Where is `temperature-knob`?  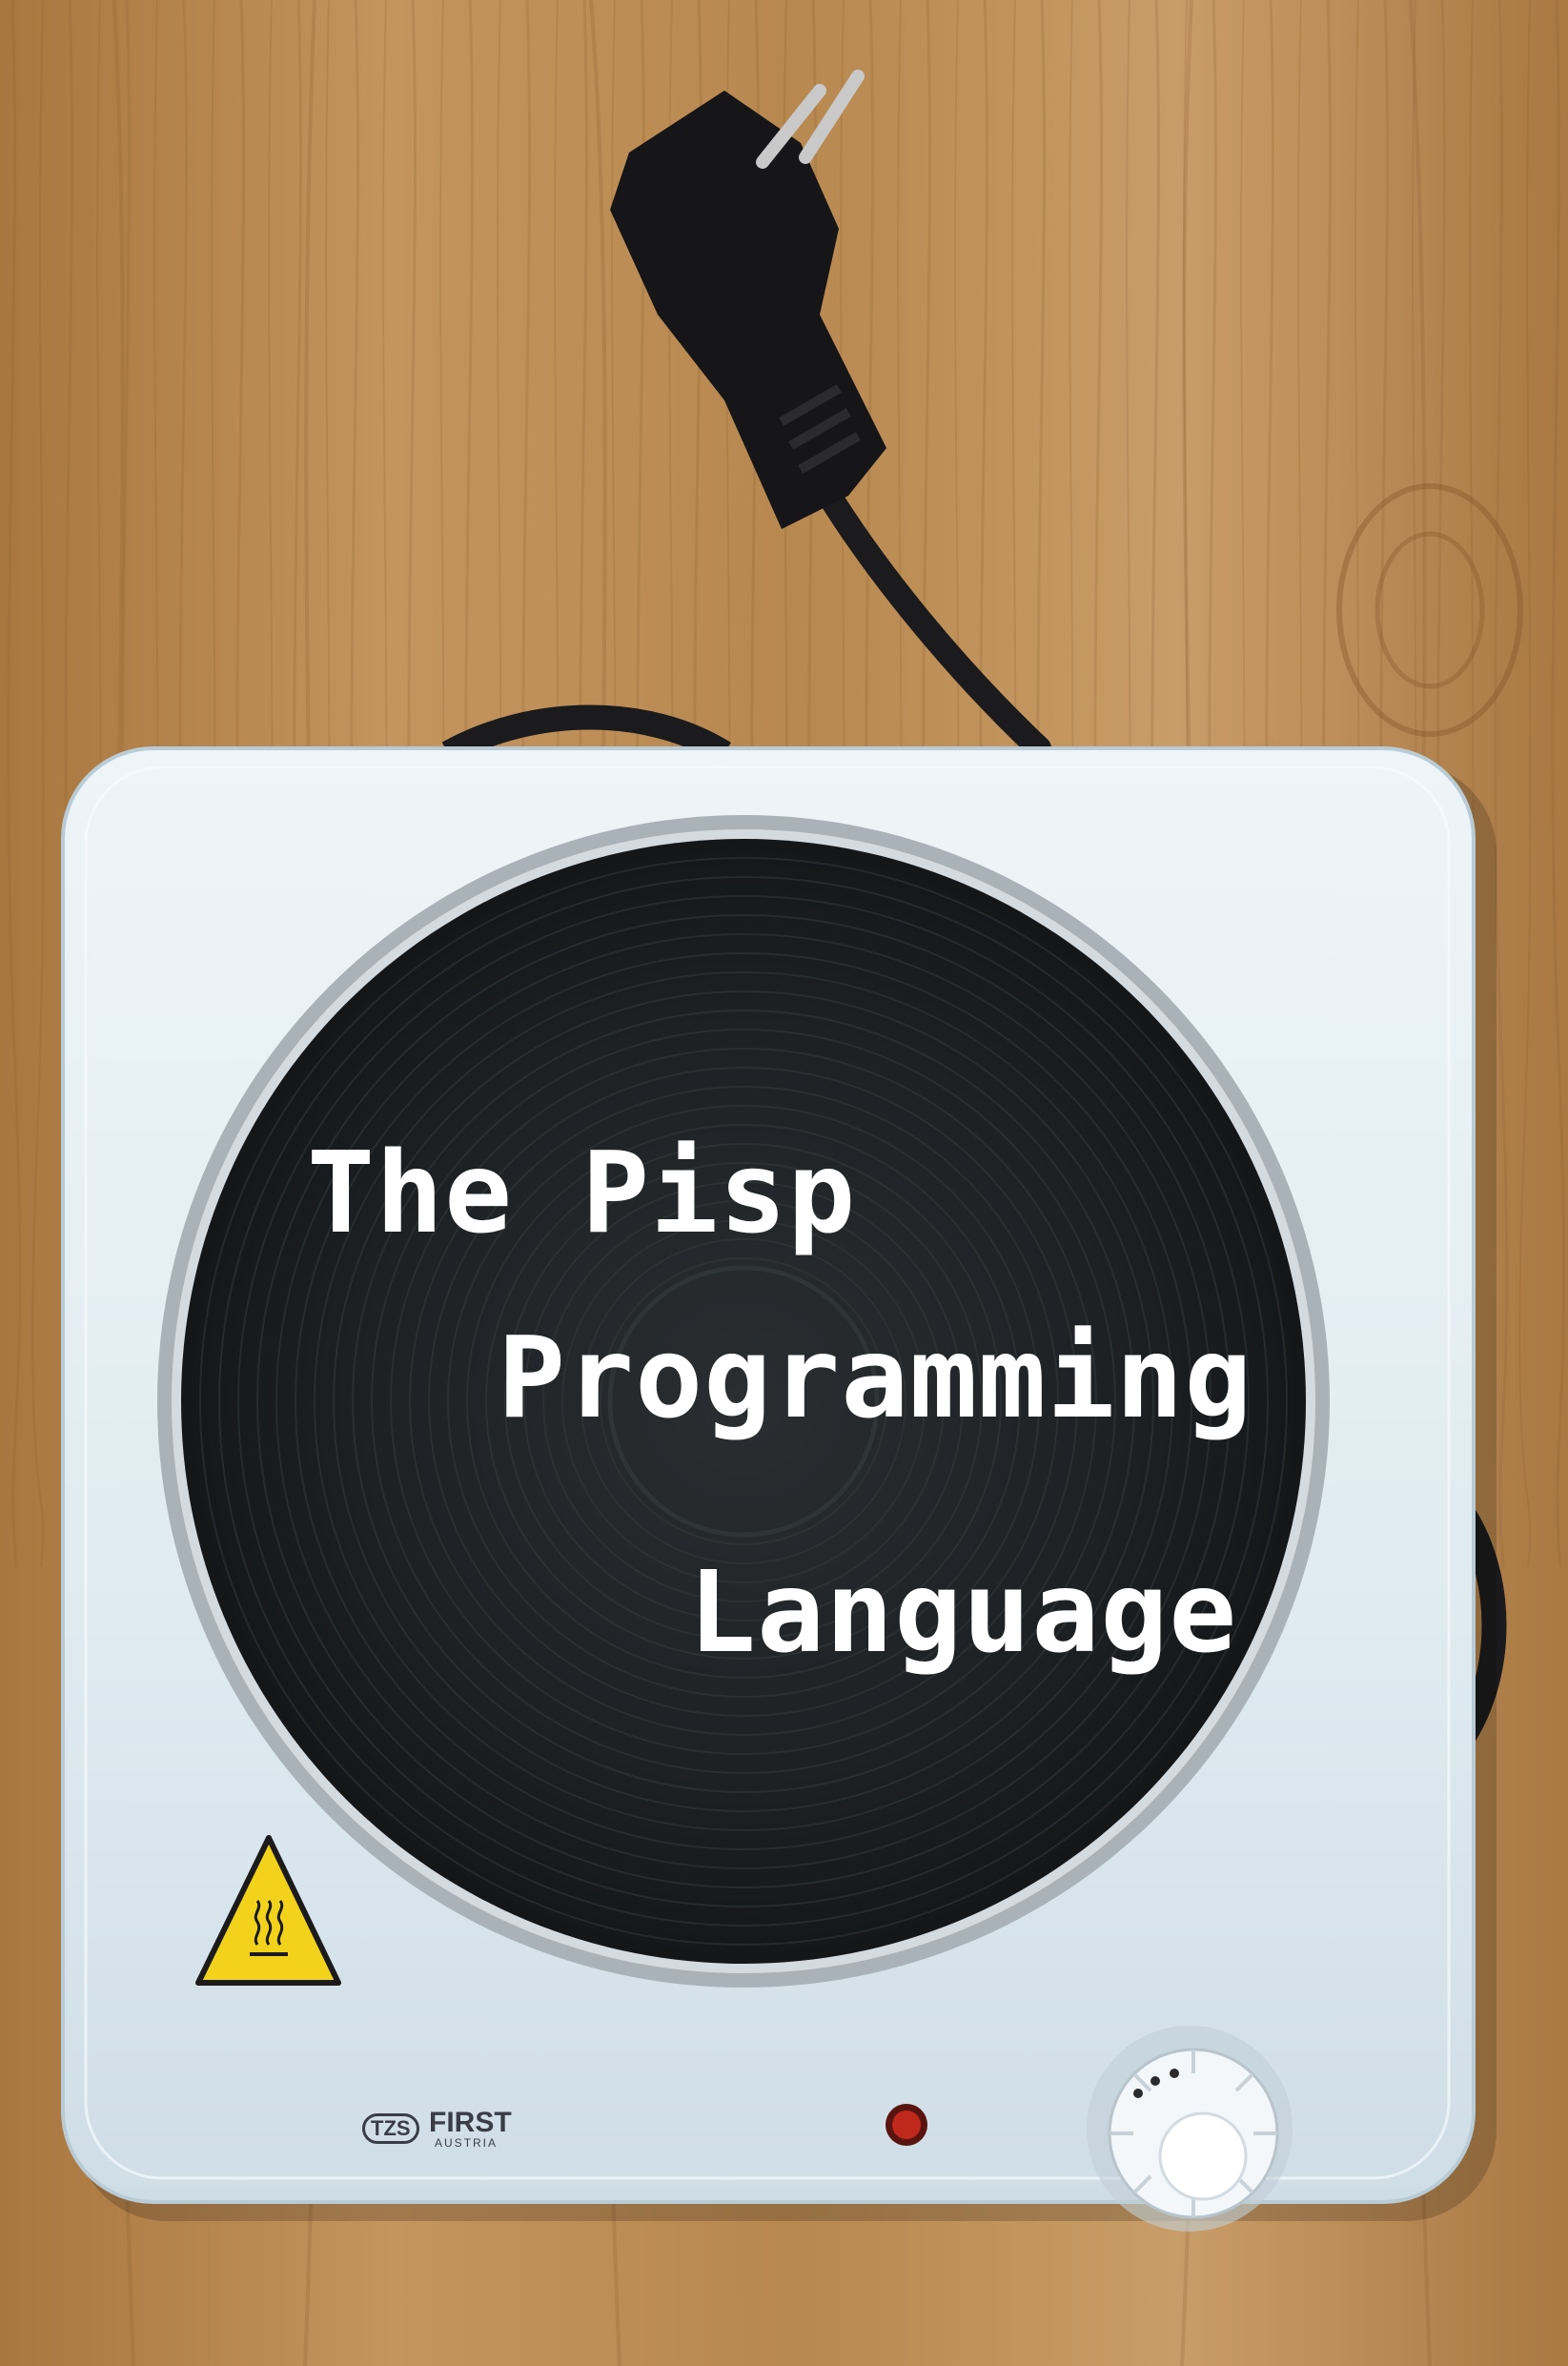 temperature-knob is located at coordinates (1190, 2129).